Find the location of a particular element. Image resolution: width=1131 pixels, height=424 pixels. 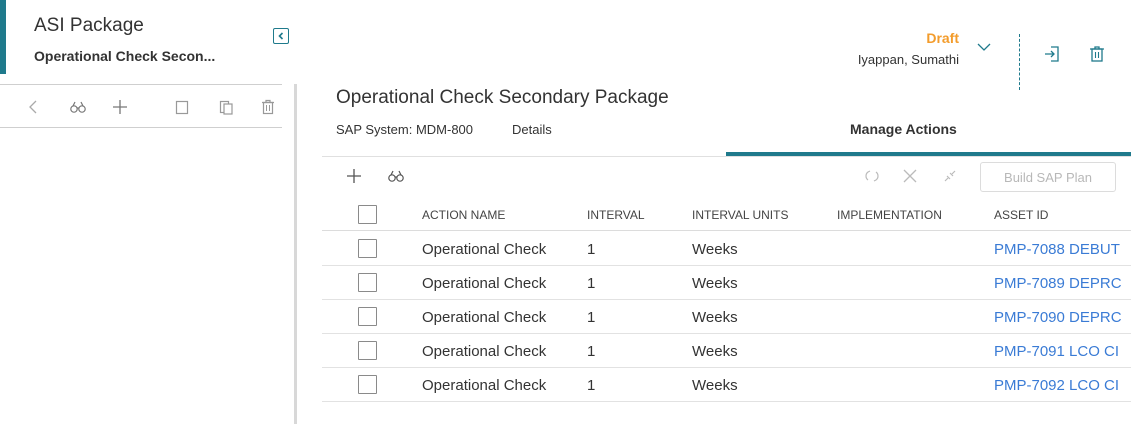

tab-details: Details is located at coordinates (532, 129).